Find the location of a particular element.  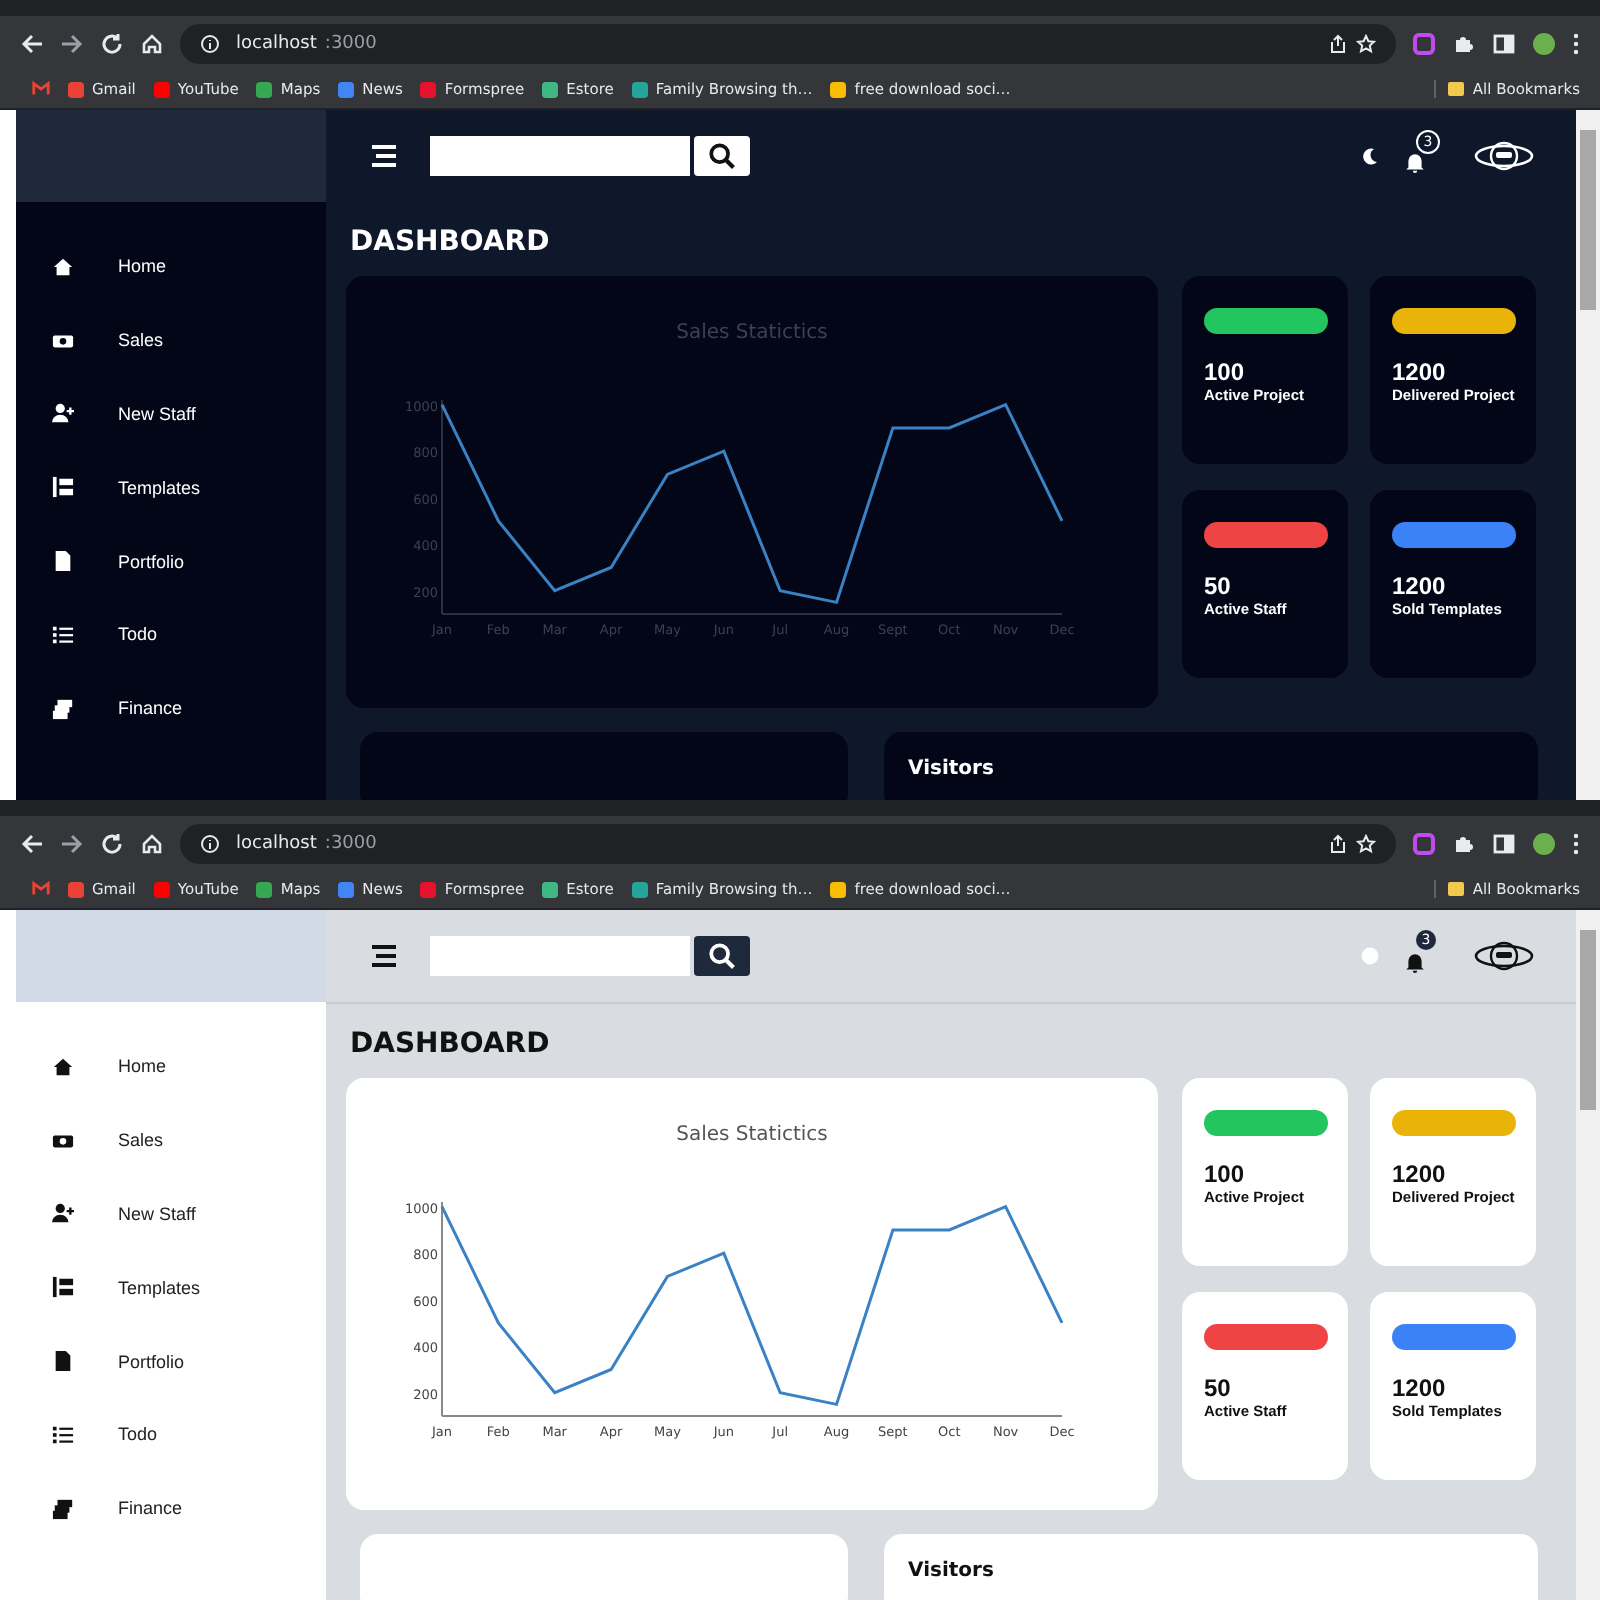

moon-icon is located at coordinates (1370, 156).